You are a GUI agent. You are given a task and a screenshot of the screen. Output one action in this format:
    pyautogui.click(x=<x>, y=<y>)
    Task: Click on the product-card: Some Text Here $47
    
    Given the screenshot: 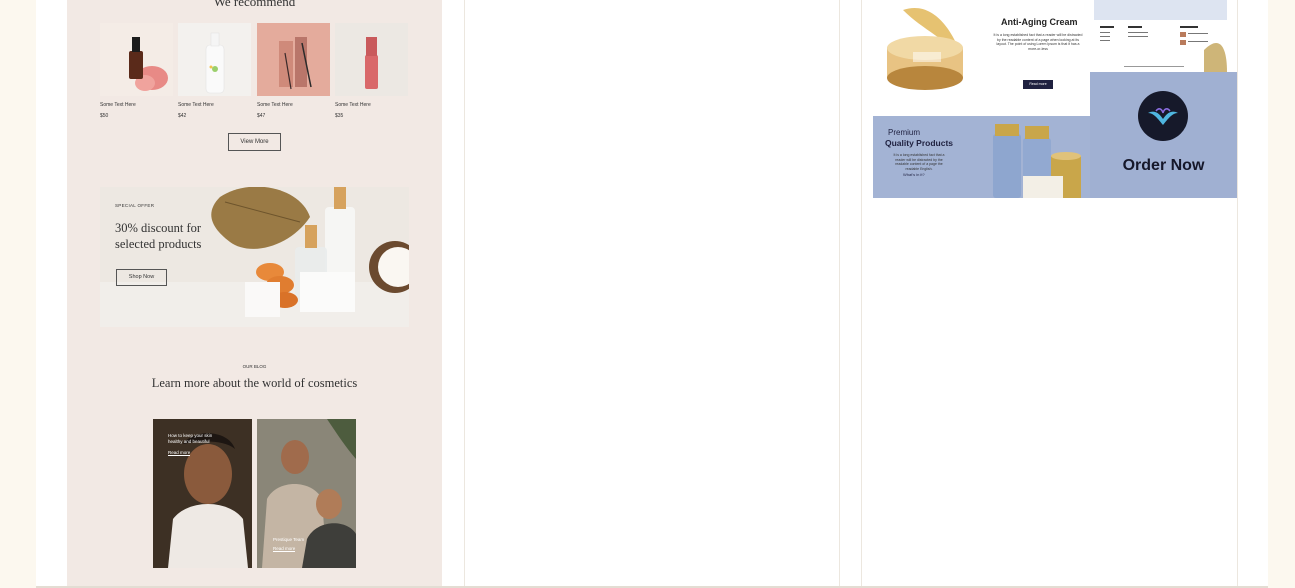 What is the action you would take?
    pyautogui.click(x=293, y=71)
    